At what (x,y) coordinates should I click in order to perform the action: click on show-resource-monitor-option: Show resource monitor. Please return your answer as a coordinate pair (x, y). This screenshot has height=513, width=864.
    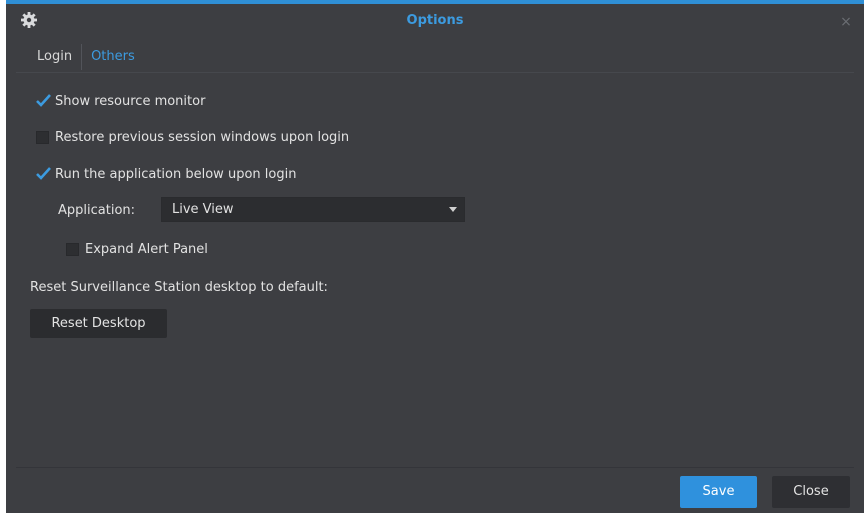
    Looking at the image, I should click on (120, 101).